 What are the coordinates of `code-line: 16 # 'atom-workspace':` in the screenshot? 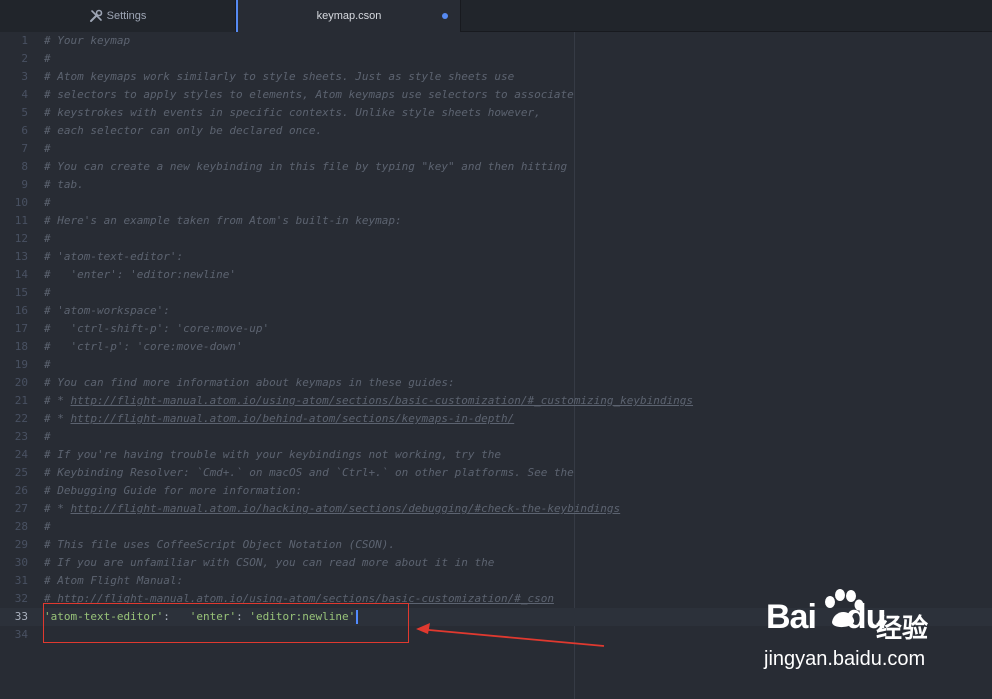 It's located at (496, 311).